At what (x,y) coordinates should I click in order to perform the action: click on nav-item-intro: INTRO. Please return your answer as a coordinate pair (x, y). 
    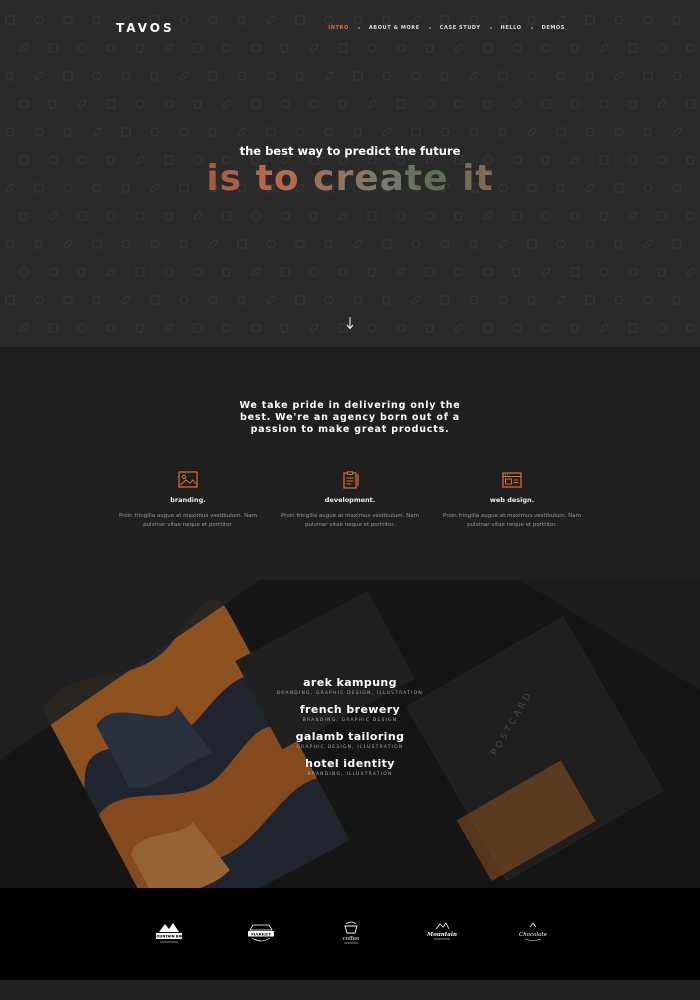
    Looking at the image, I should click on (338, 28).